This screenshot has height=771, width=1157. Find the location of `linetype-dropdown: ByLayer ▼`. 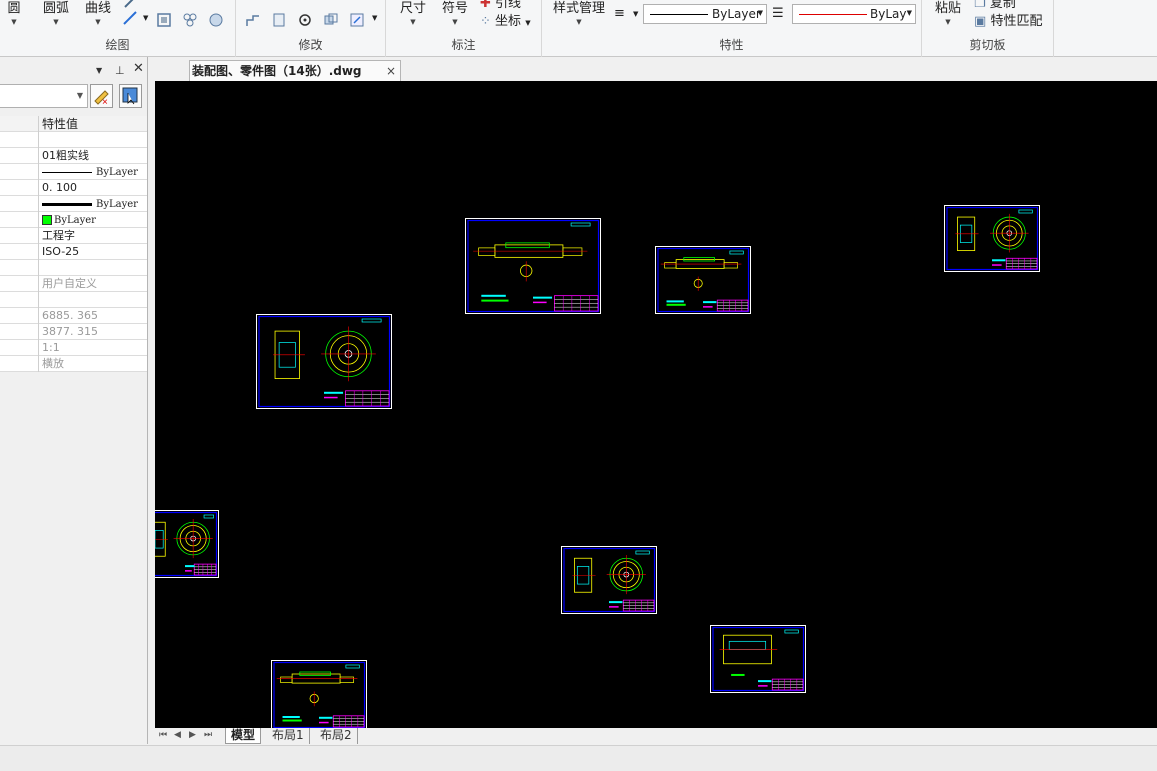

linetype-dropdown: ByLayer ▼ is located at coordinates (705, 14).